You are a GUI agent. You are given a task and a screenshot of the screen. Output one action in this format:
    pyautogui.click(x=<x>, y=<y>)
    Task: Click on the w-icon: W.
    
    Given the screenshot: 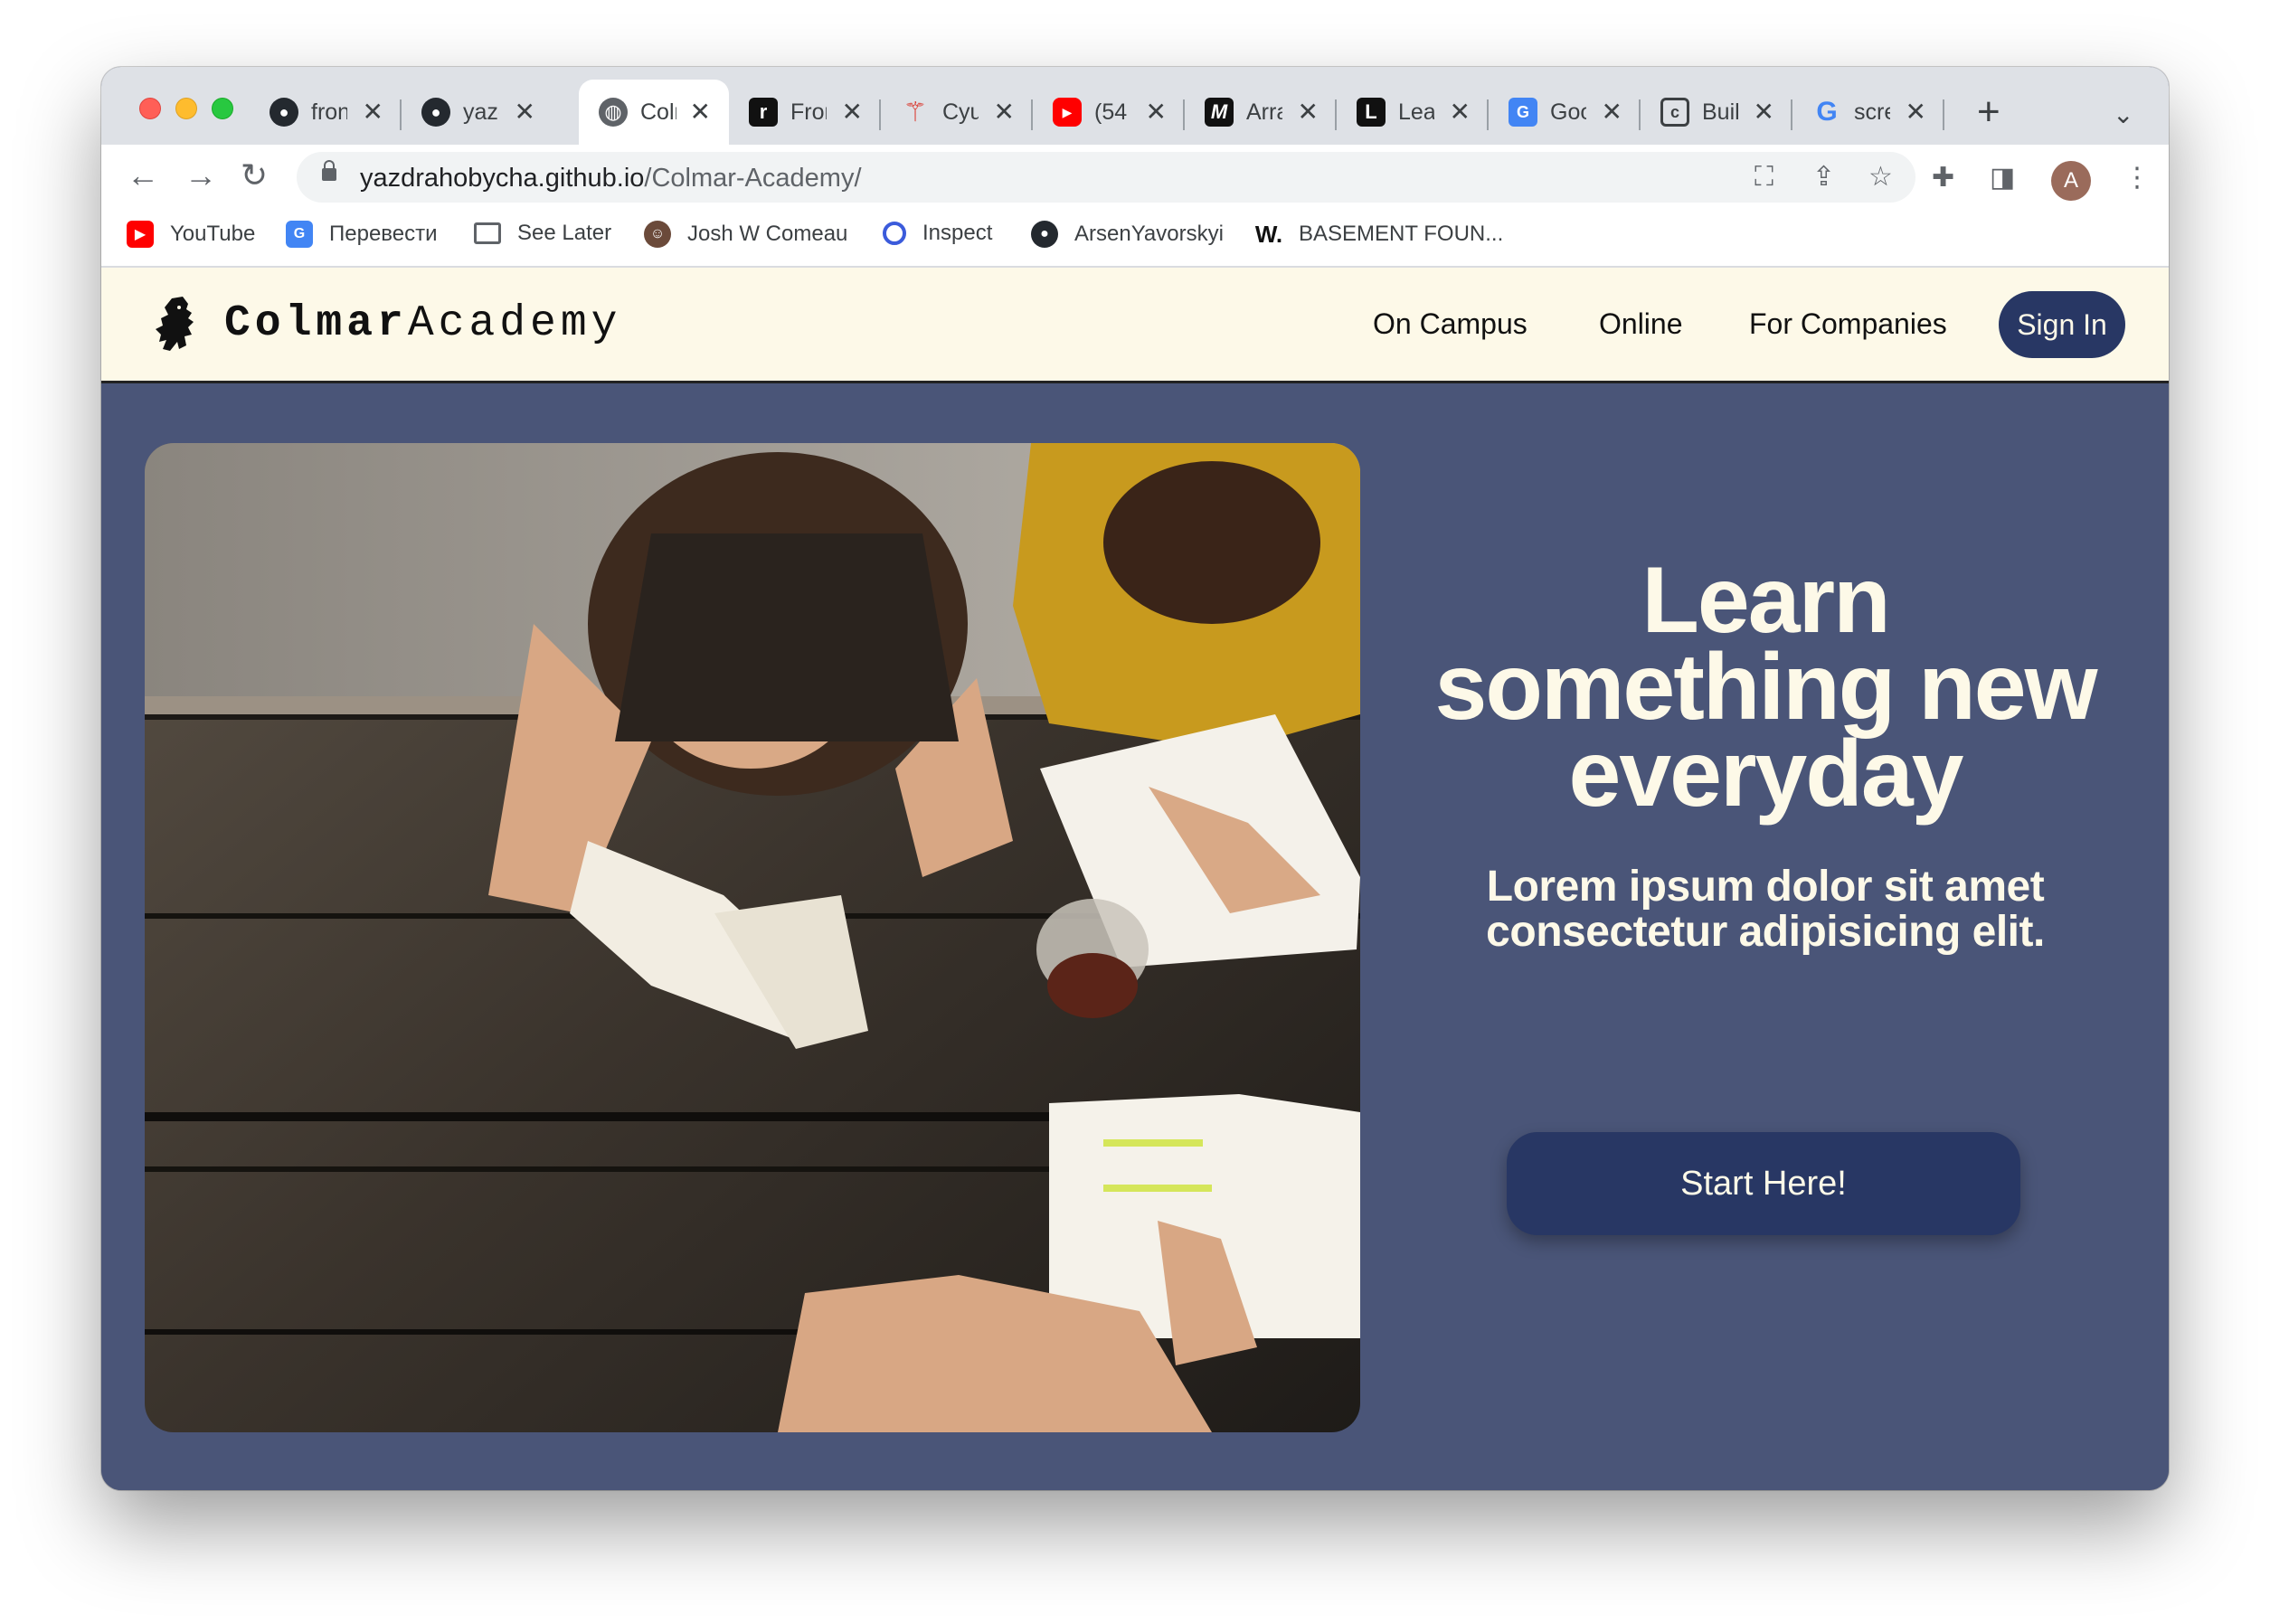 What is the action you would take?
    pyautogui.click(x=1268, y=234)
    